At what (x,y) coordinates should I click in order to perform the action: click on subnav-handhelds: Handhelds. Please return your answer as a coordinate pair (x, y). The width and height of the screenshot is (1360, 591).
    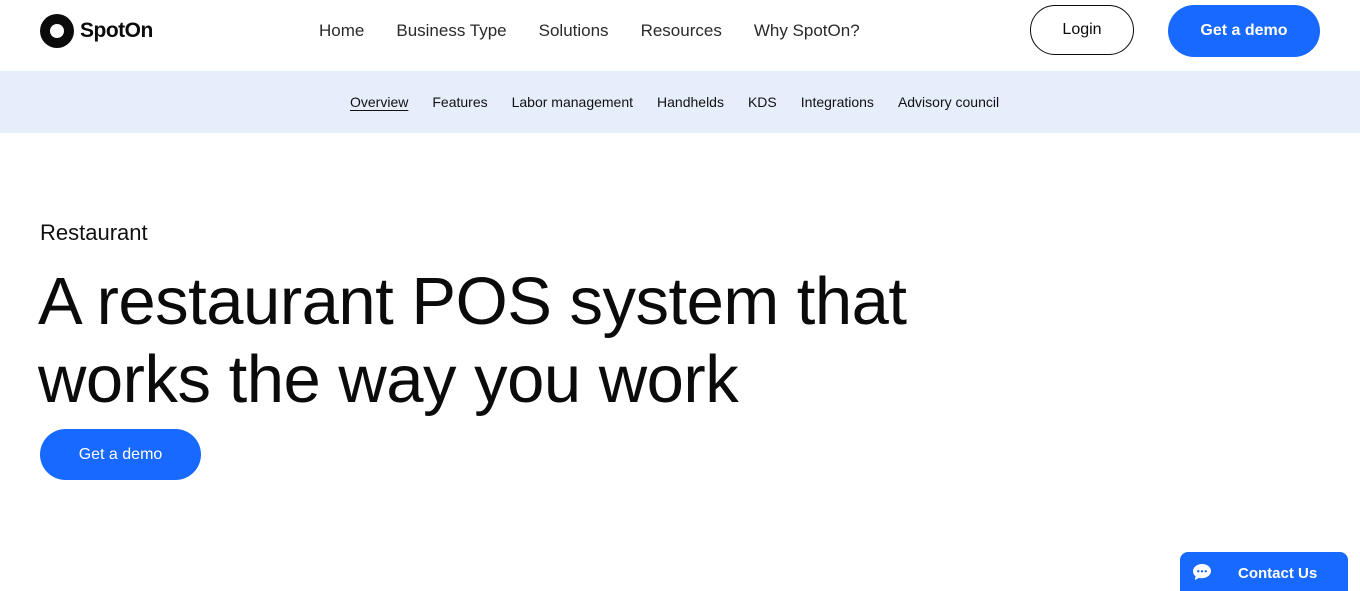
    Looking at the image, I should click on (690, 102).